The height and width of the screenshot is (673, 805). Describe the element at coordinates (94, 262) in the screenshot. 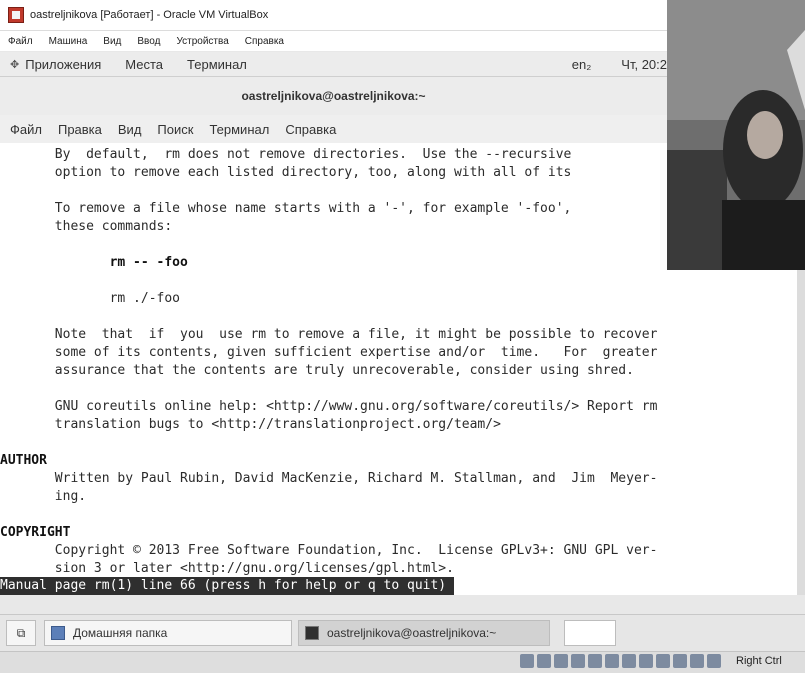

I see `man-line: rm -- -foo` at that location.